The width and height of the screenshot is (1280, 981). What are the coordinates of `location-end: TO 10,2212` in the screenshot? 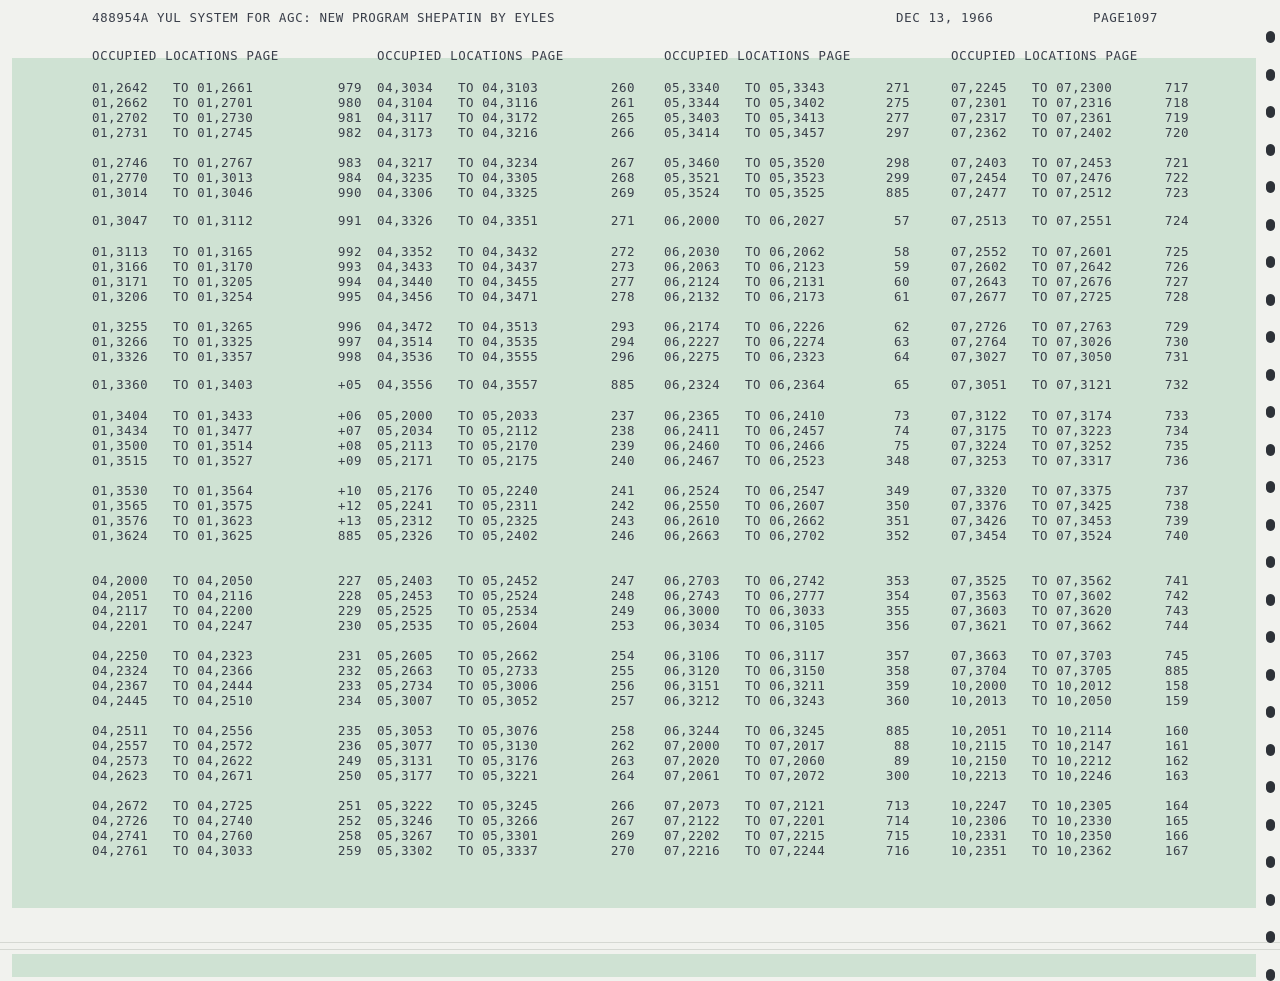 It's located at (1072, 760).